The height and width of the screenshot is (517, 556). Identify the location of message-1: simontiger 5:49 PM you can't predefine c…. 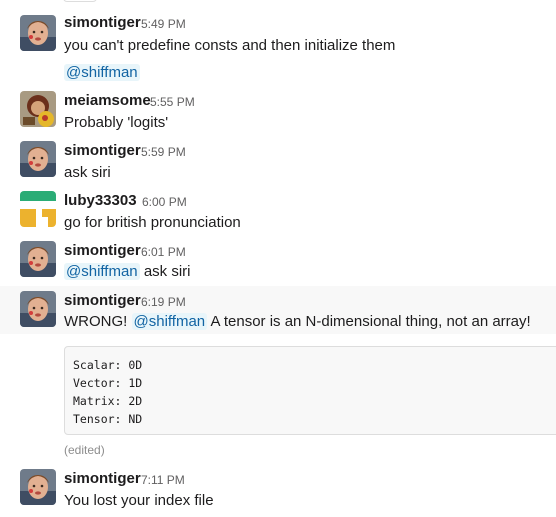
(278, 36).